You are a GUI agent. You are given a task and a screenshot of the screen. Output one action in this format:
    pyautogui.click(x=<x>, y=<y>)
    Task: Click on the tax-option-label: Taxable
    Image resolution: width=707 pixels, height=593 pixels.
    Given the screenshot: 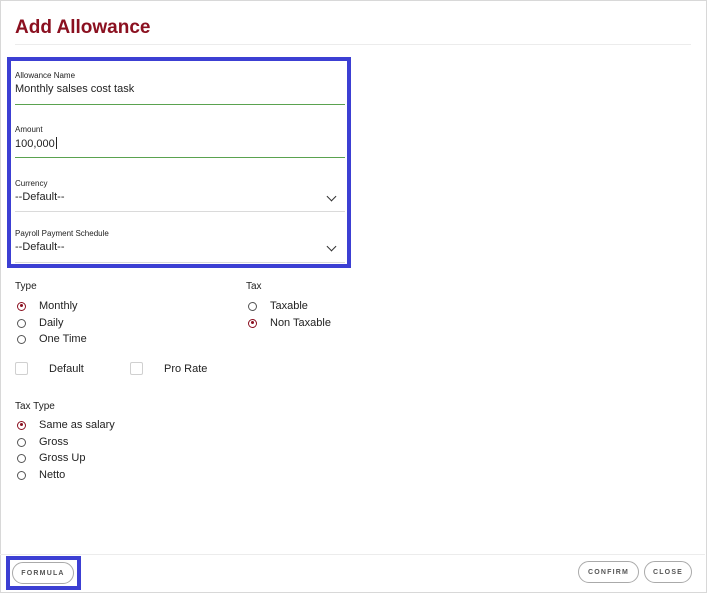 What is the action you would take?
    pyautogui.click(x=289, y=306)
    